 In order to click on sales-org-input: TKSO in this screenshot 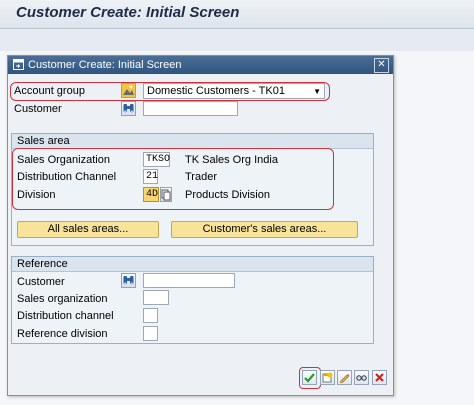, I will do `click(156, 159)`.